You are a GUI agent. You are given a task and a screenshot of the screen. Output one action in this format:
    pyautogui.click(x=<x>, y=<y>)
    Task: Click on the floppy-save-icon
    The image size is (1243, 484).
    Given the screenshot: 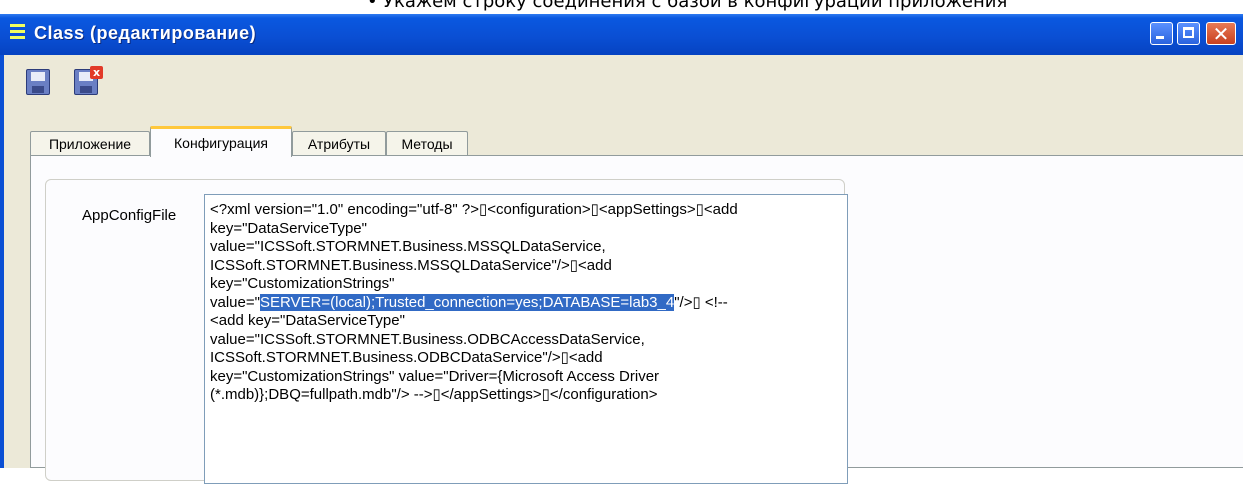 What is the action you would take?
    pyautogui.click(x=38, y=82)
    